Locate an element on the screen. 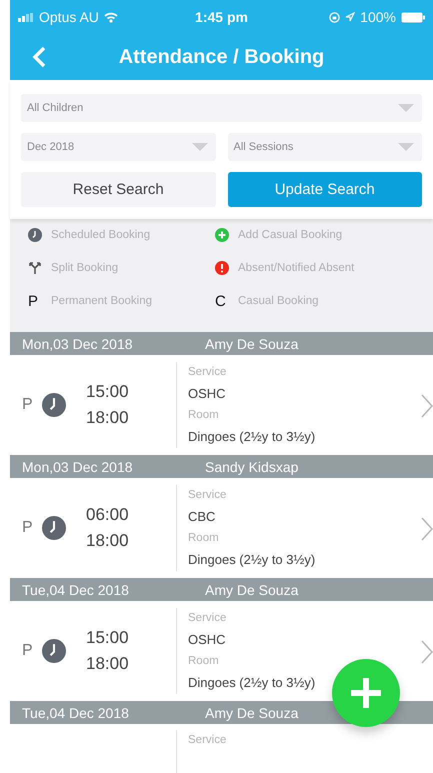  clock-time: 1:45 pm is located at coordinates (221, 17).